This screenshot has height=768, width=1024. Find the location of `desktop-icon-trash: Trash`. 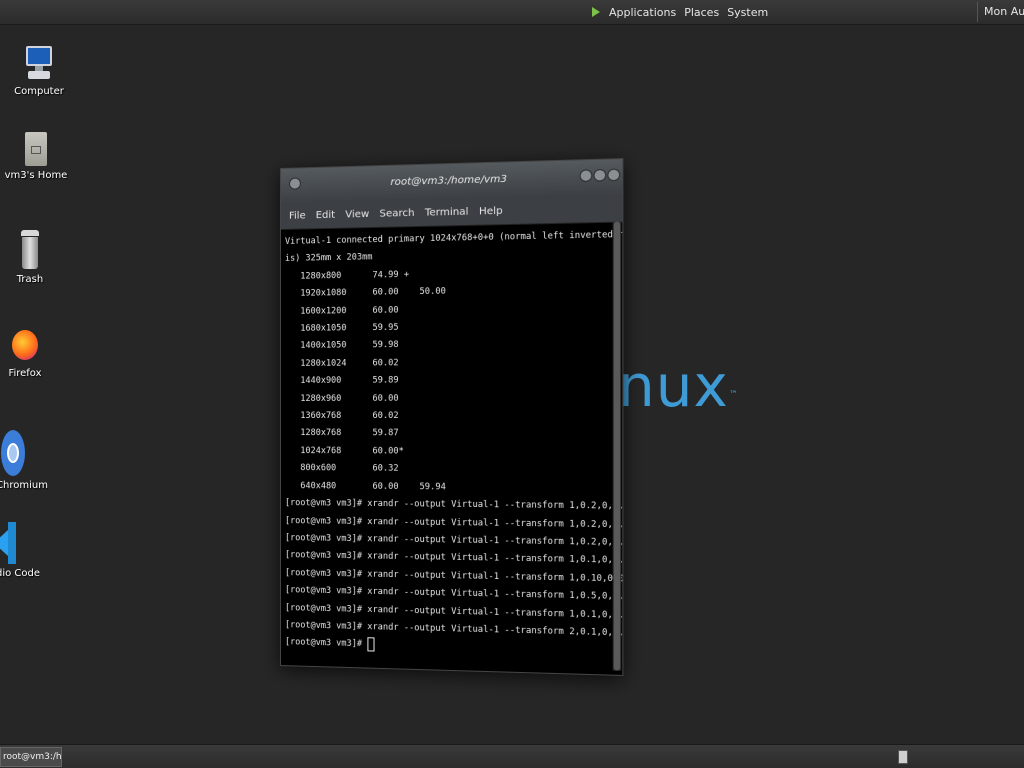

desktop-icon-trash: Trash is located at coordinates (32, 257).